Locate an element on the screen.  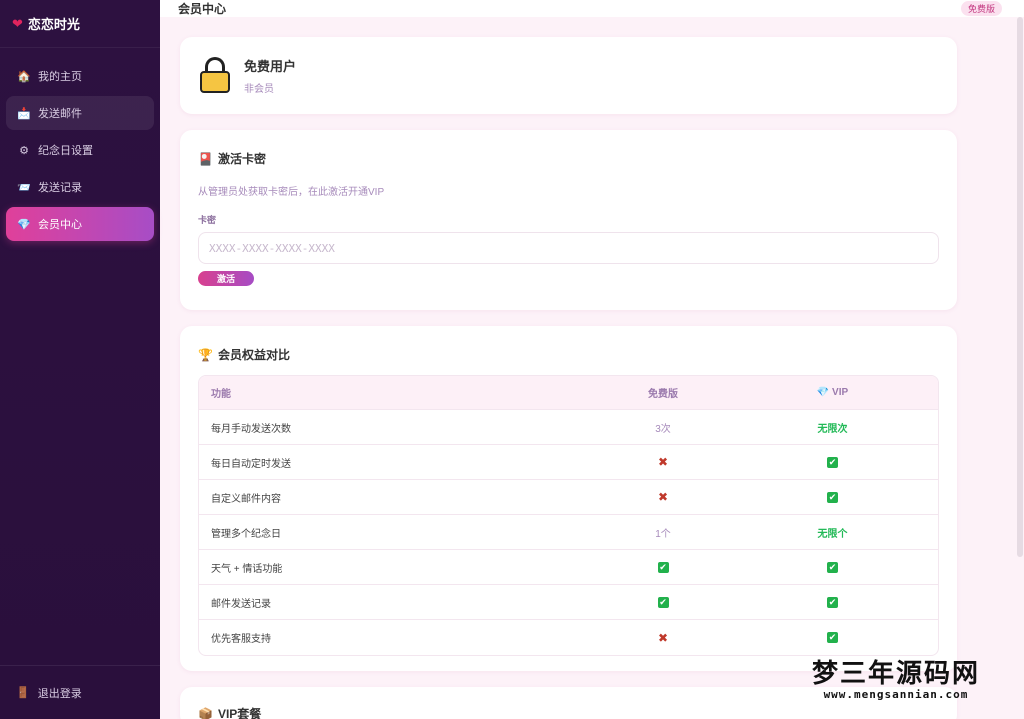
door-icon: 🚪 is located at coordinates (23, 693).